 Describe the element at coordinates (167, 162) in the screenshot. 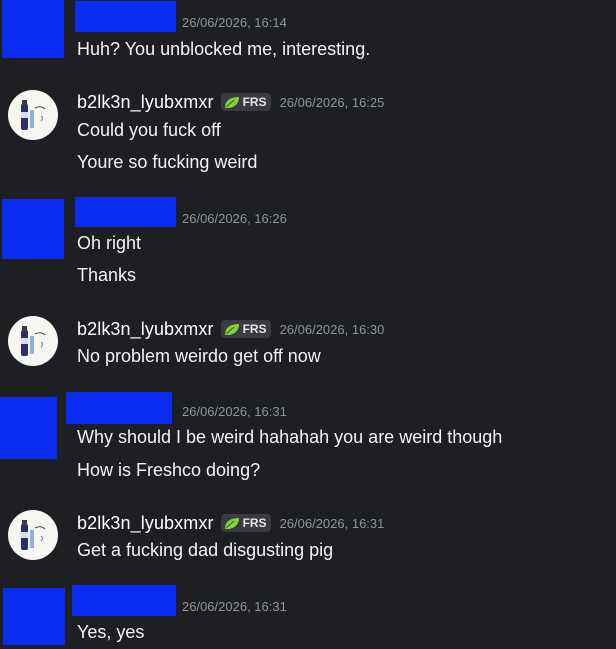

I see `message-text: Youre so fucking weird` at that location.